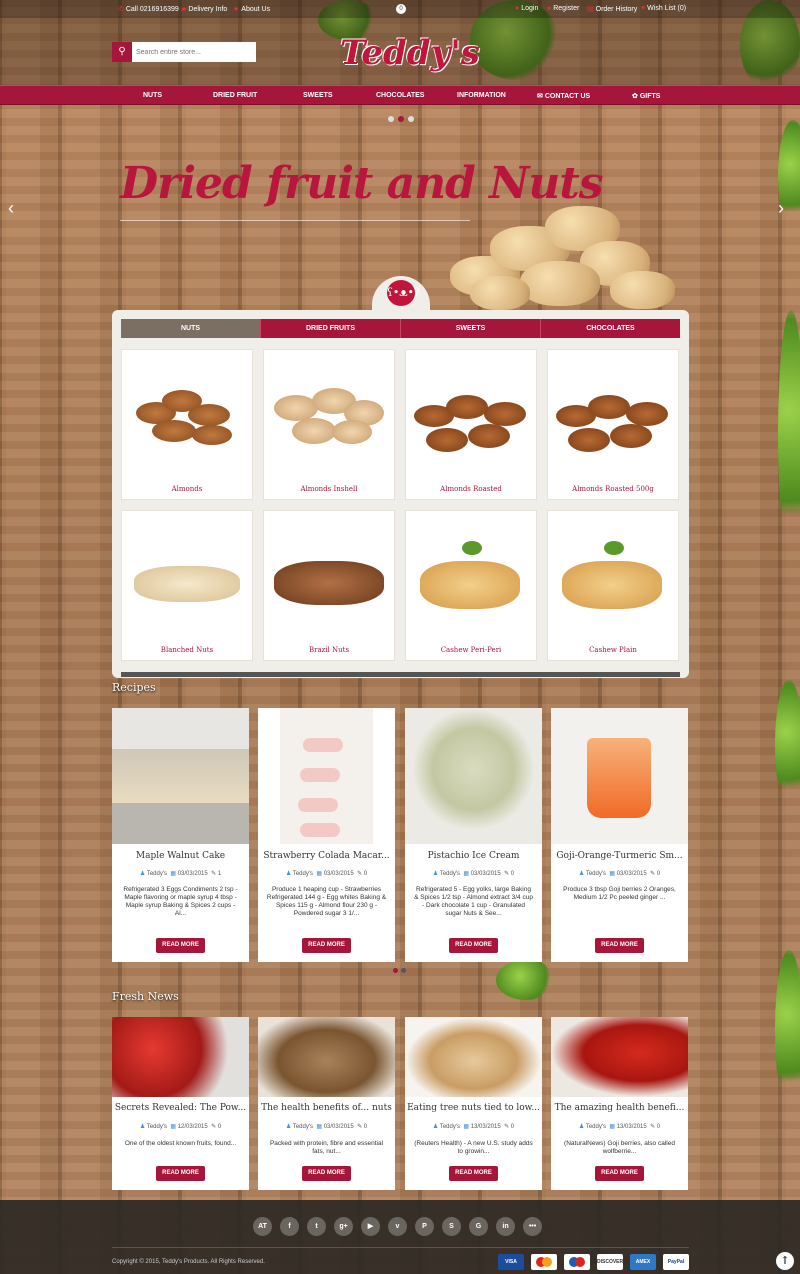  I want to click on twitter-icon: t, so click(316, 1226).